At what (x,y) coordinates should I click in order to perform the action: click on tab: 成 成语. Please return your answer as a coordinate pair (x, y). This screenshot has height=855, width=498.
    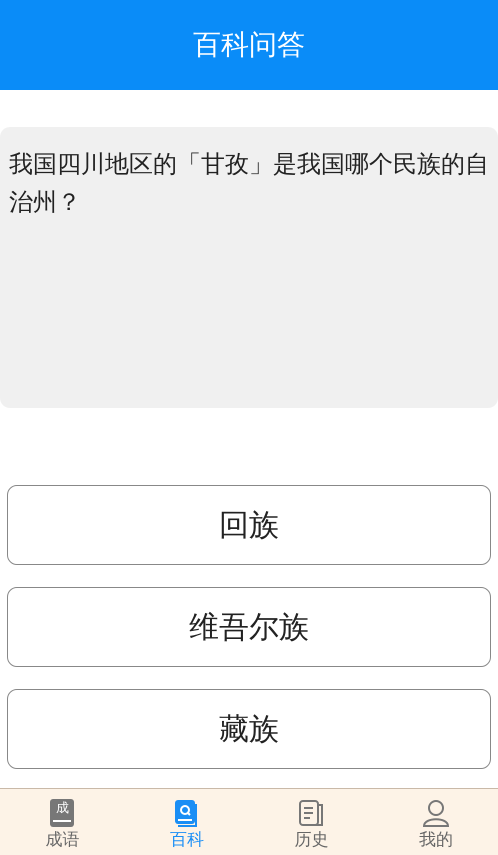
    Looking at the image, I should click on (62, 822).